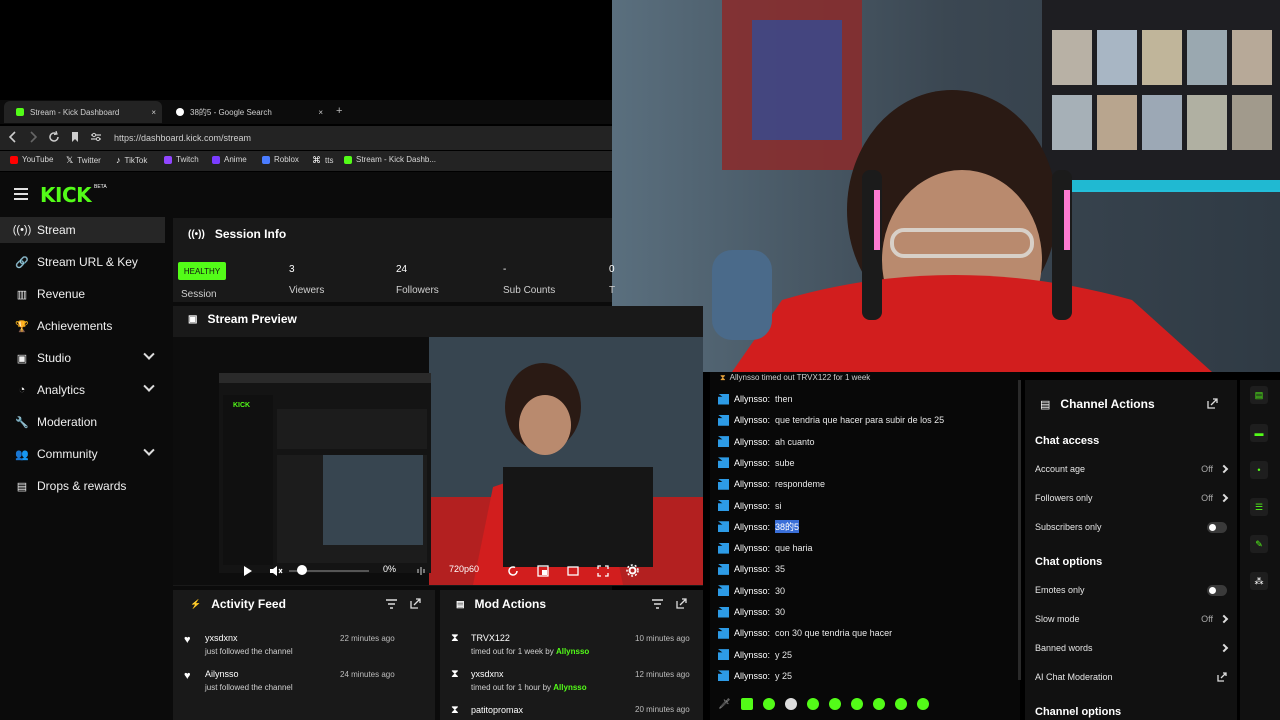 The width and height of the screenshot is (1280, 720). Describe the element at coordinates (82, 230) in the screenshot. I see `sidebar-item-stream: ((•)) Stream` at that location.